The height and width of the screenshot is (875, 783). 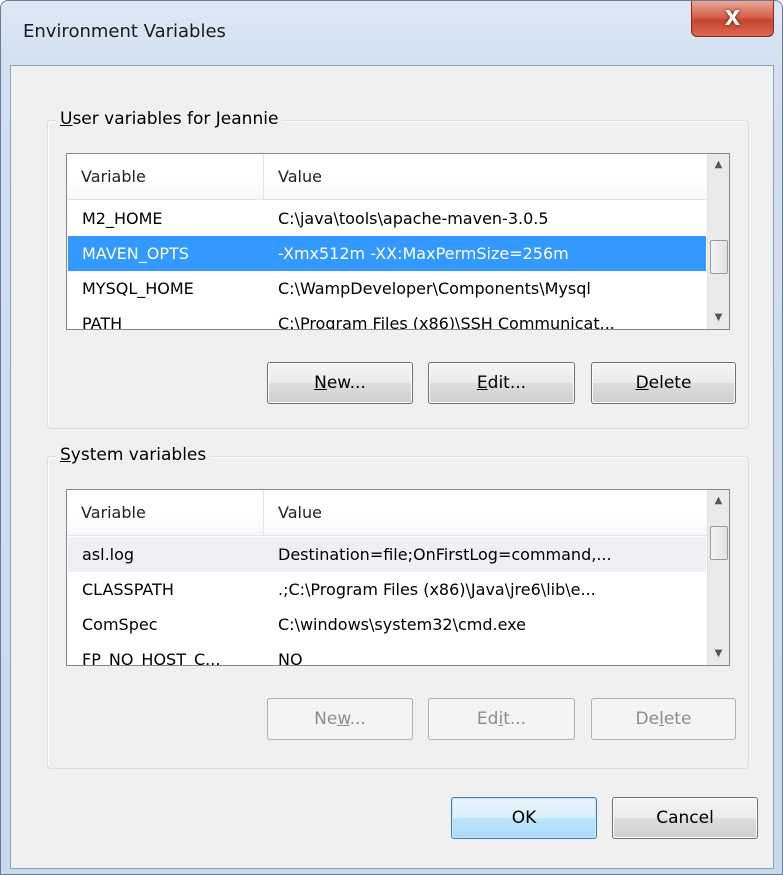 I want to click on system-variable-row: FP_NO_HOST_C... NO, so click(x=387, y=654).